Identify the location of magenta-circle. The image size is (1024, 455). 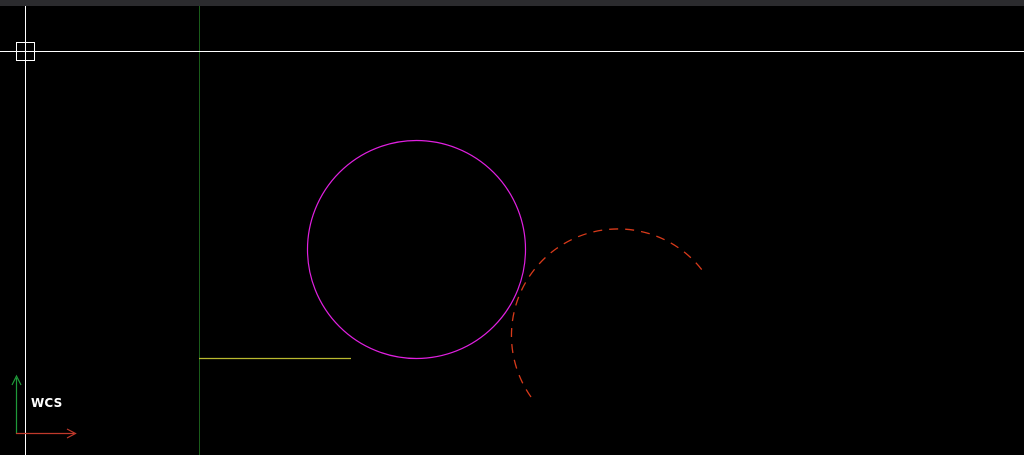
(416, 249).